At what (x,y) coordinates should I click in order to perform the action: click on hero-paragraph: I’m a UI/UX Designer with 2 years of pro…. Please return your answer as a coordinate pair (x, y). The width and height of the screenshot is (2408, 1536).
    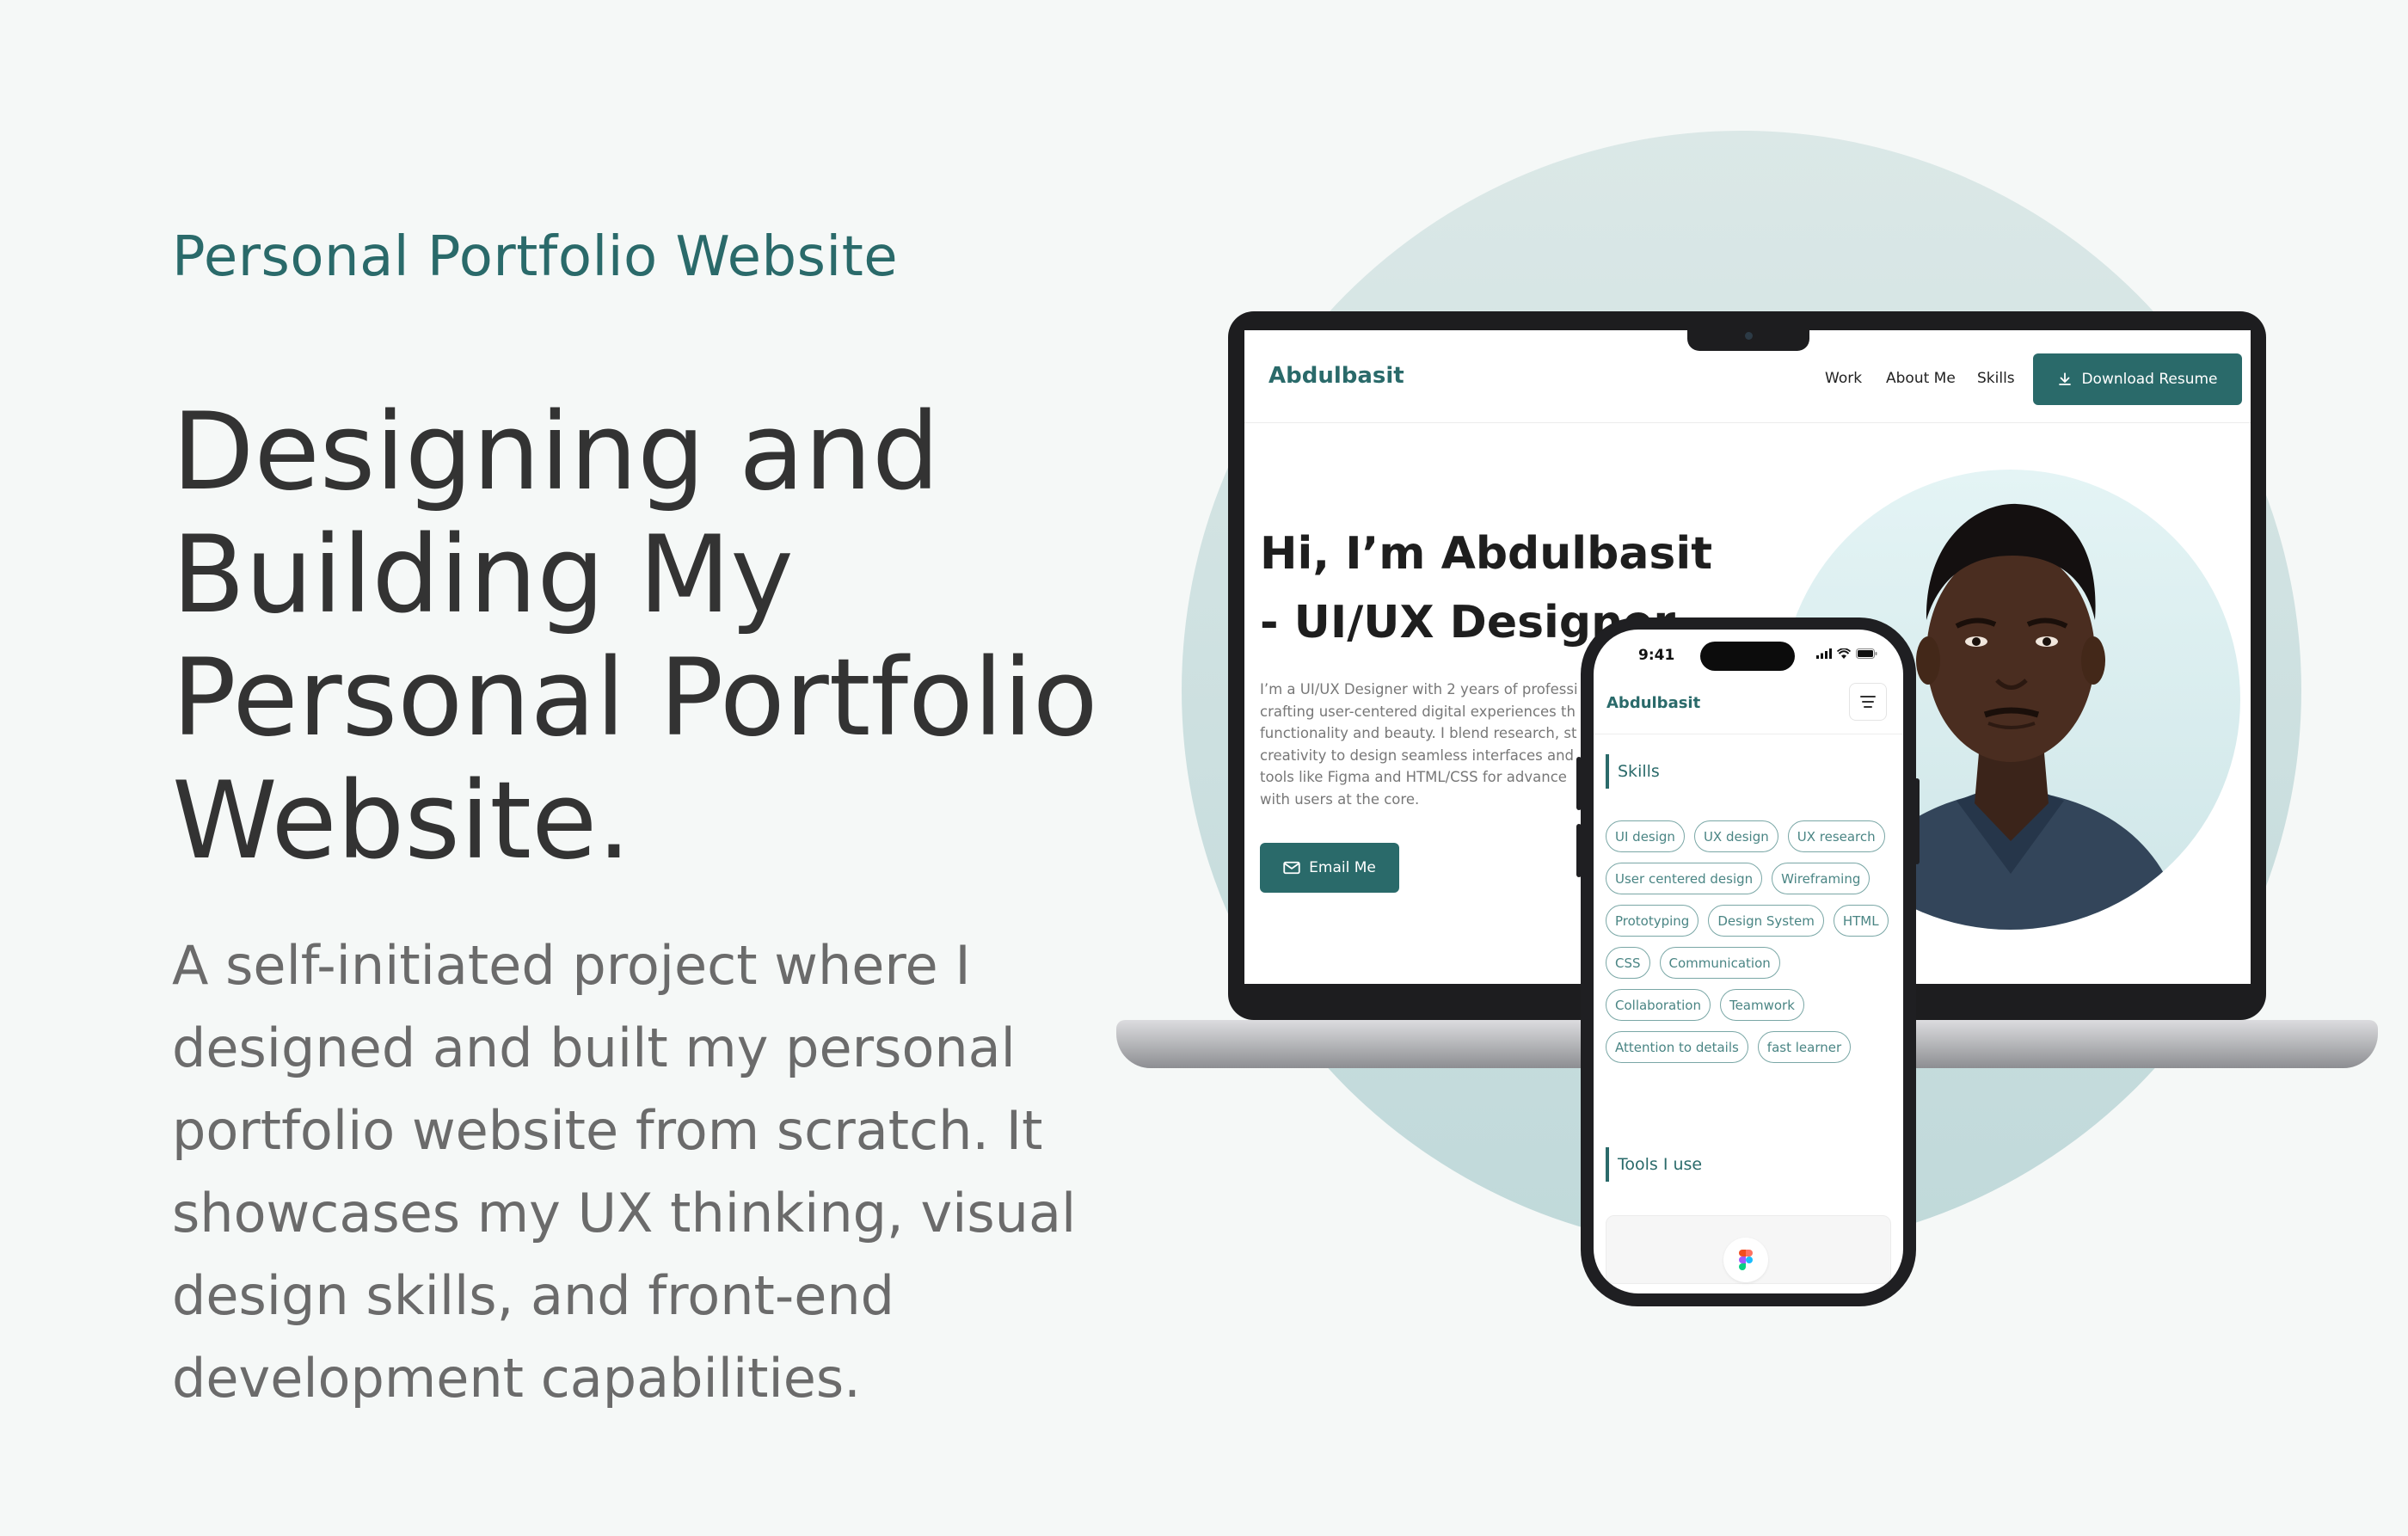
    Looking at the image, I should click on (1438, 743).